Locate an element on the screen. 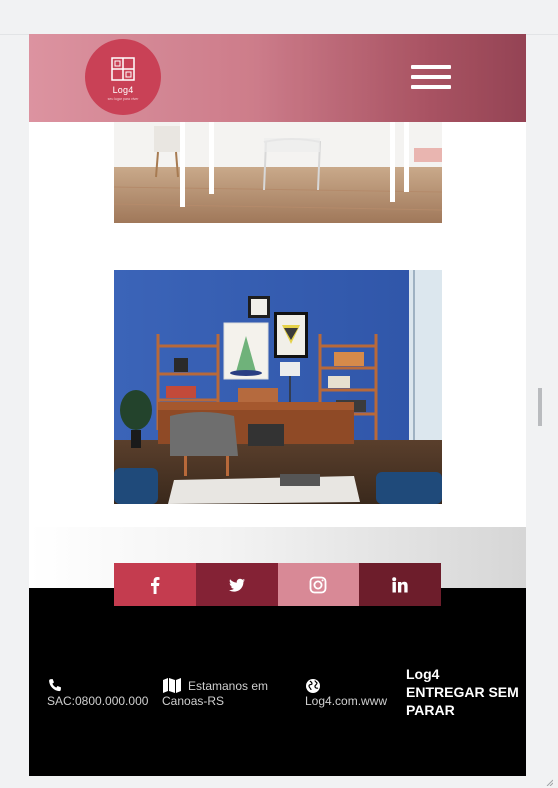  footer-phone-text: SAC:0800.000.000 is located at coordinates (98, 701).